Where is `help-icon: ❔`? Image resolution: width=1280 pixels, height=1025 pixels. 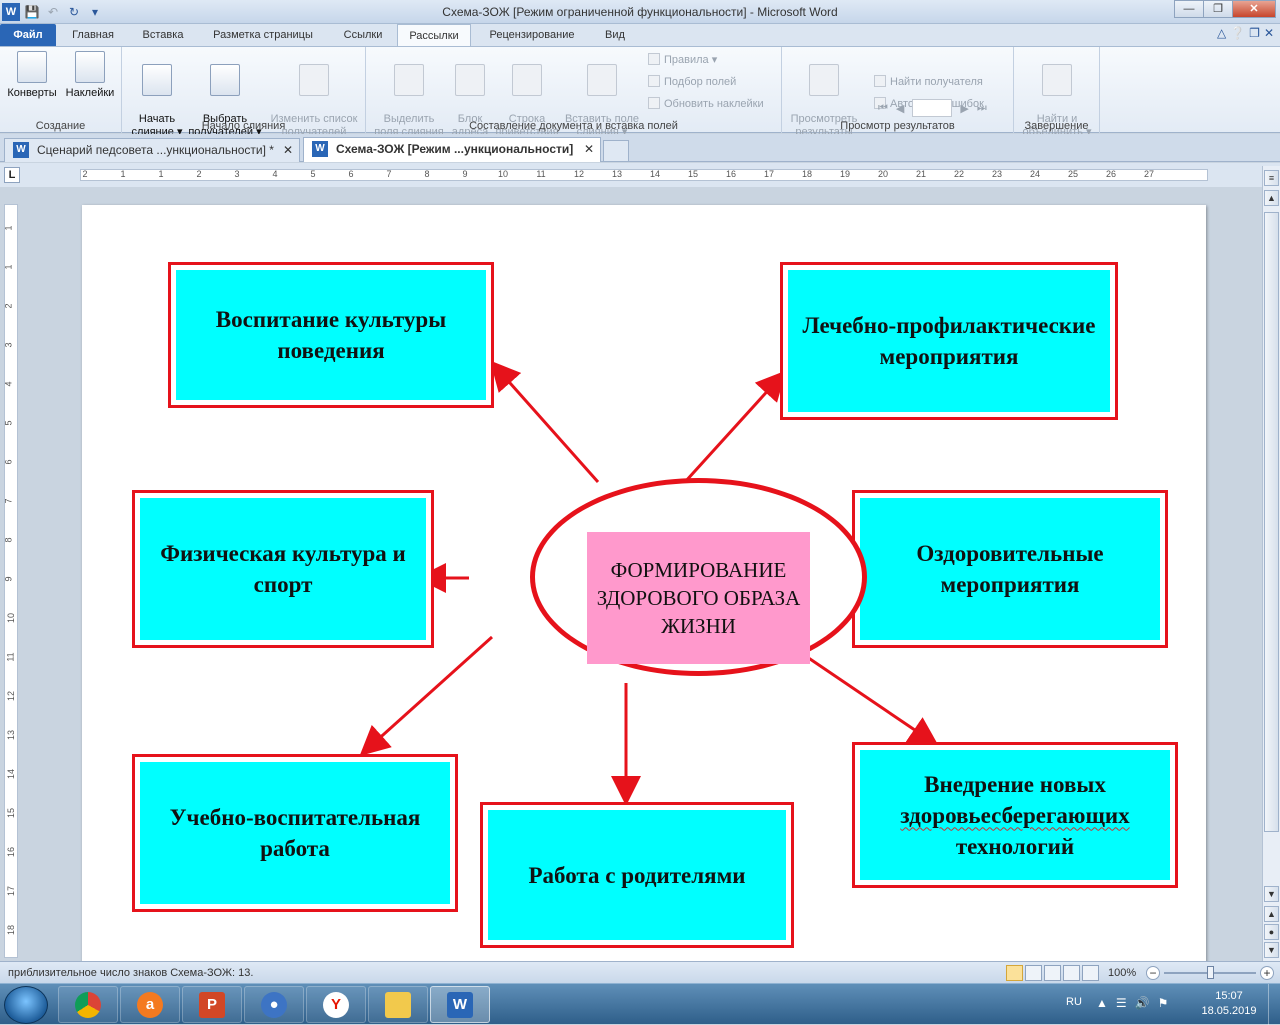 help-icon: ❔ is located at coordinates (1237, 33).